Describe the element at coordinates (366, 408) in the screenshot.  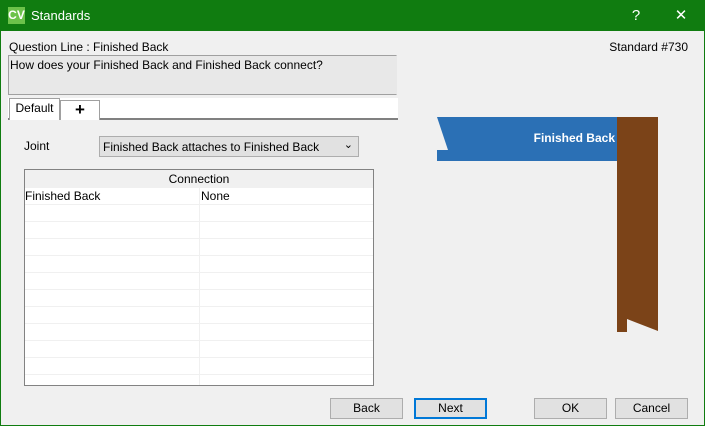
I see `back-button: Back` at that location.